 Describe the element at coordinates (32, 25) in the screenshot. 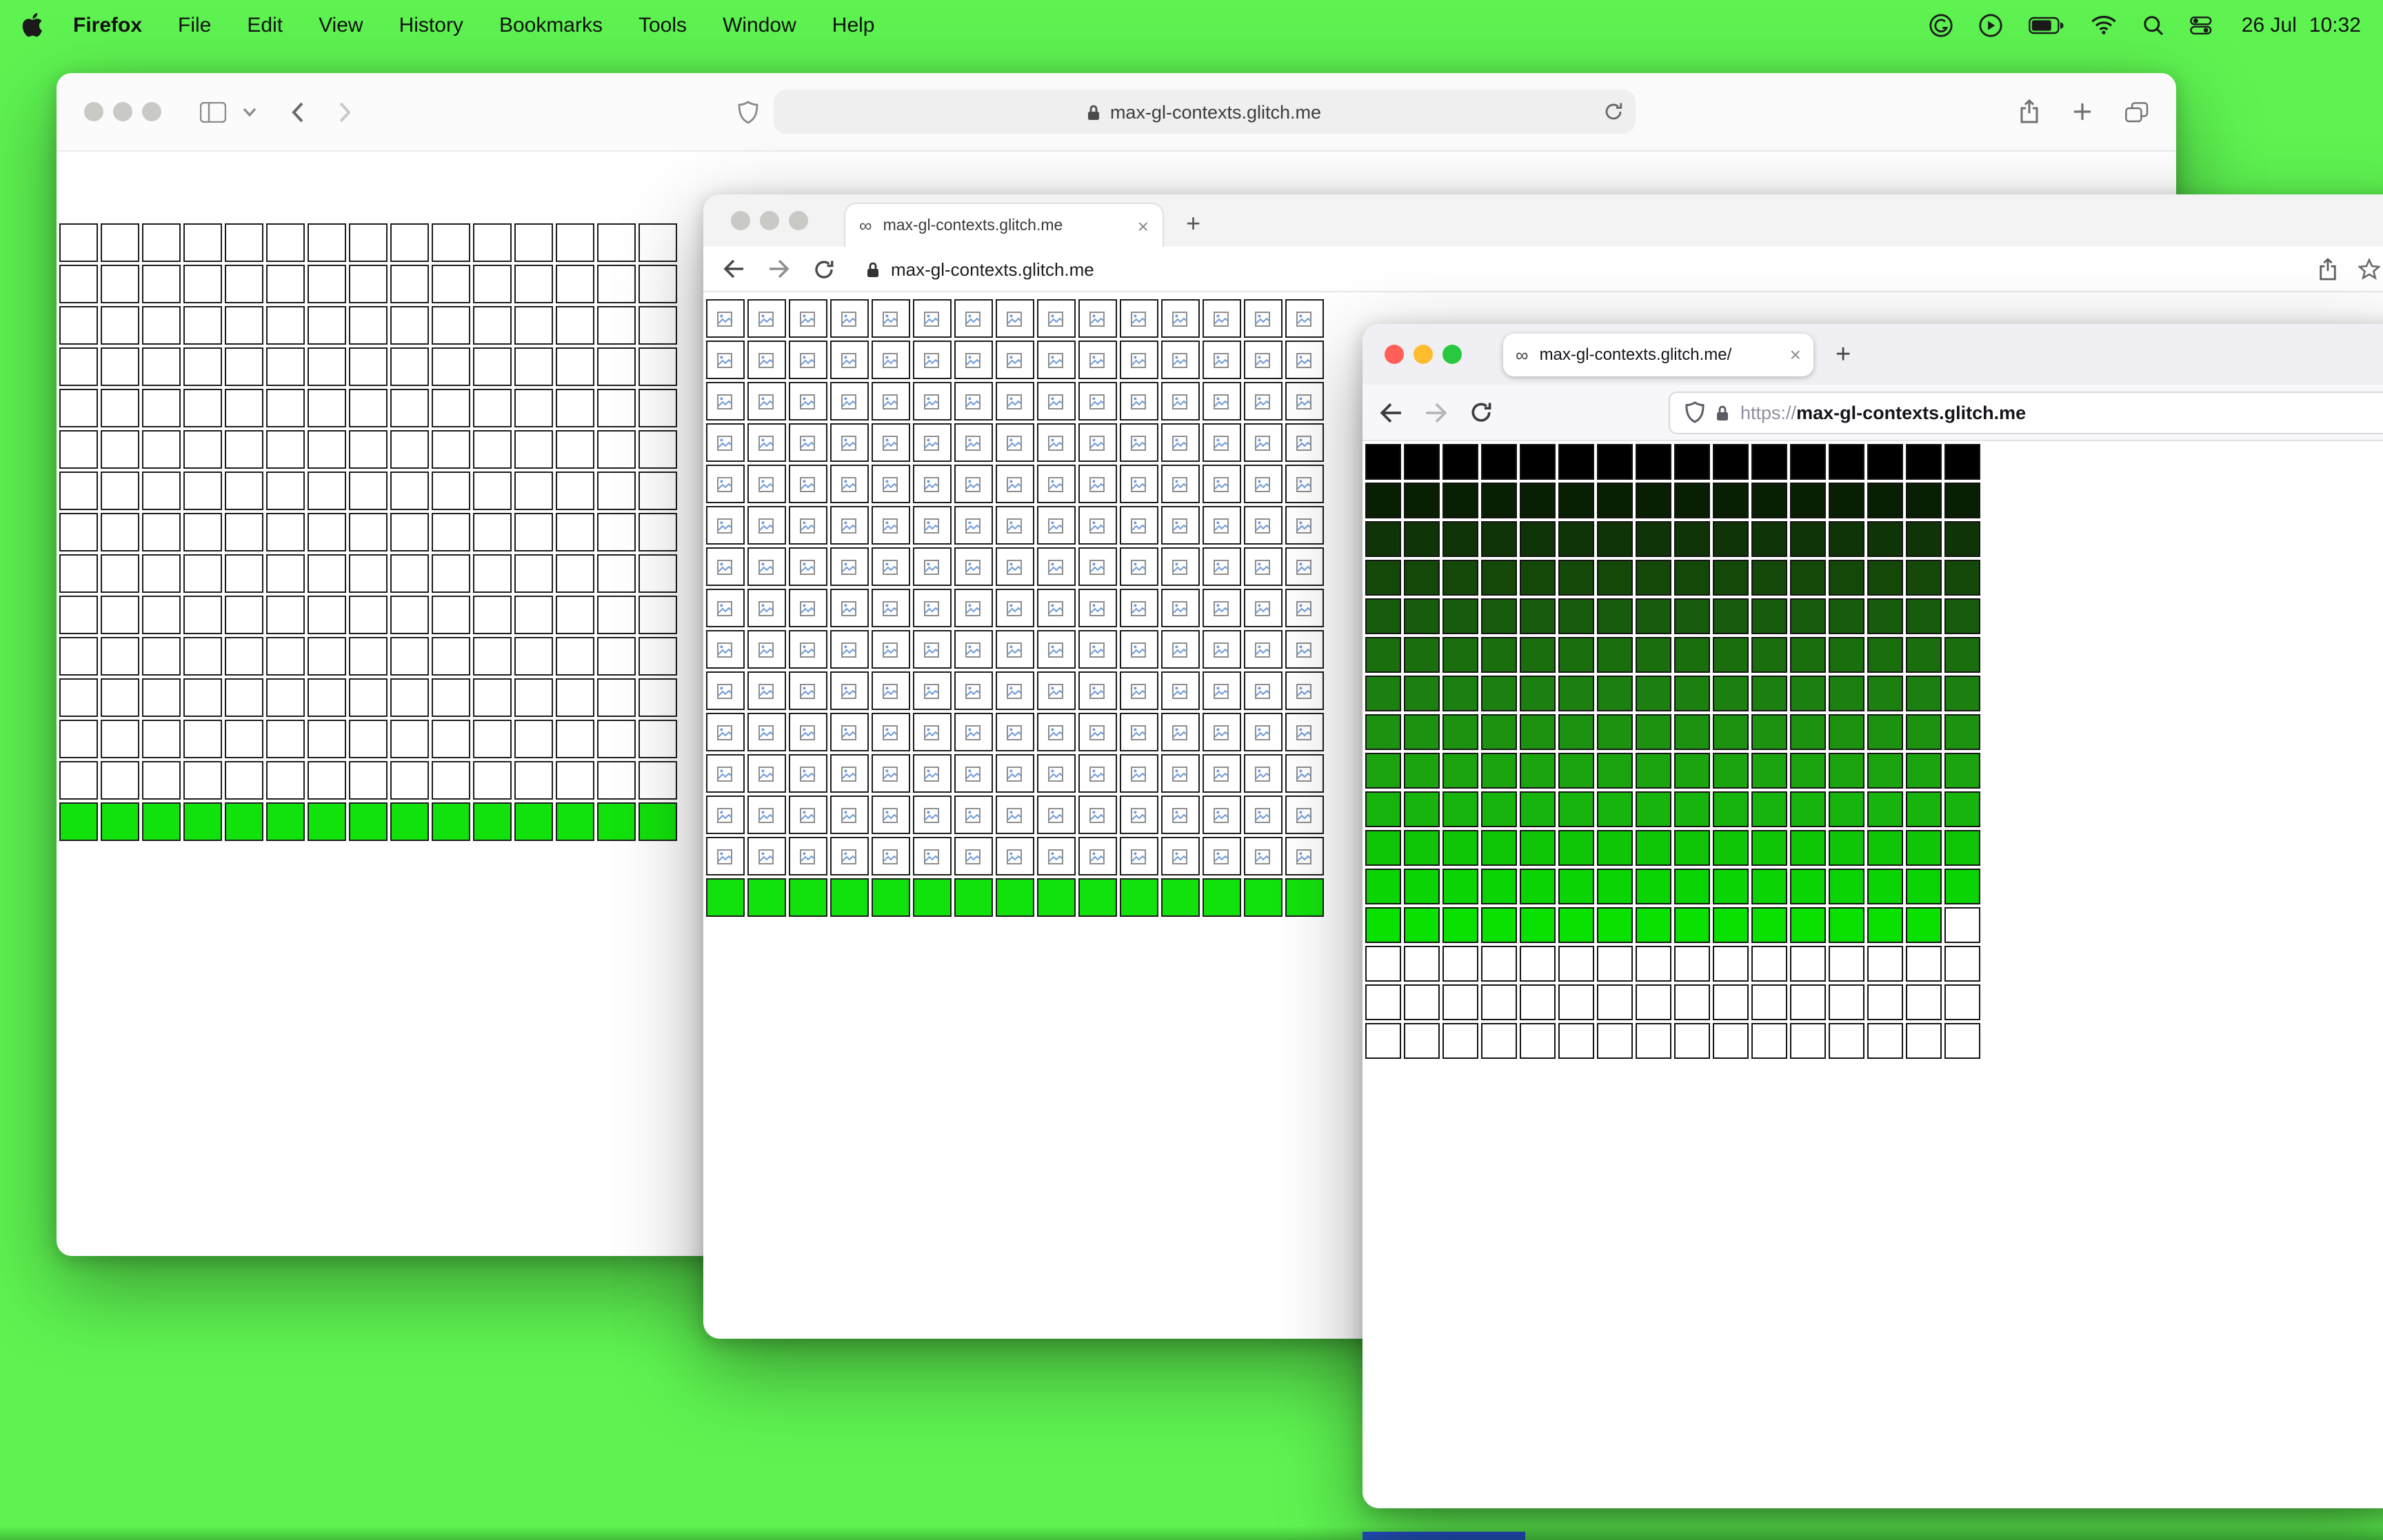

I see `apple-menu-icon` at that location.